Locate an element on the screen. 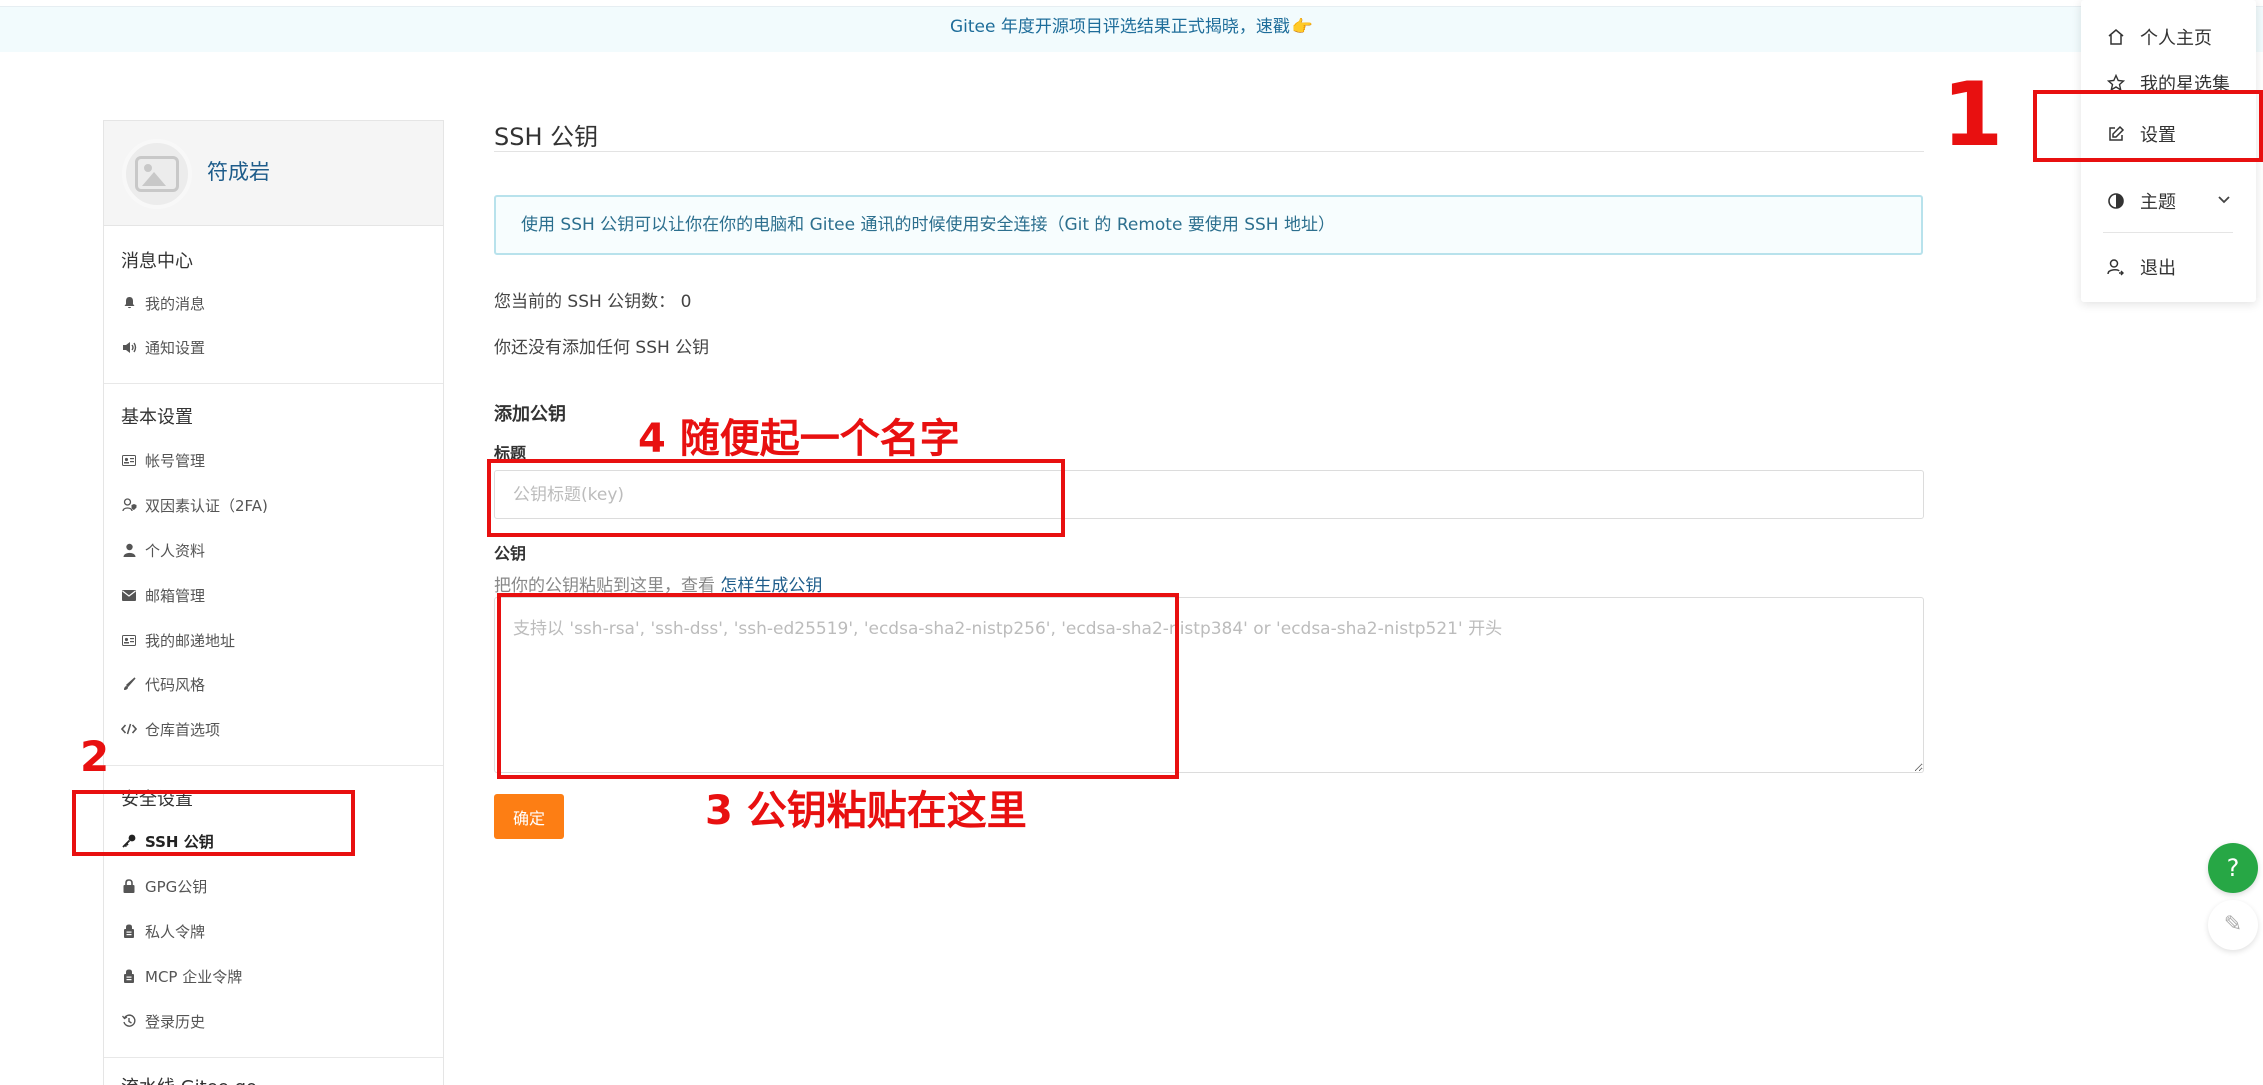 Image resolution: width=2263 pixels, height=1085 pixels. sidebar-item-repo-preferences: 仓库首选项 is located at coordinates (170, 729).